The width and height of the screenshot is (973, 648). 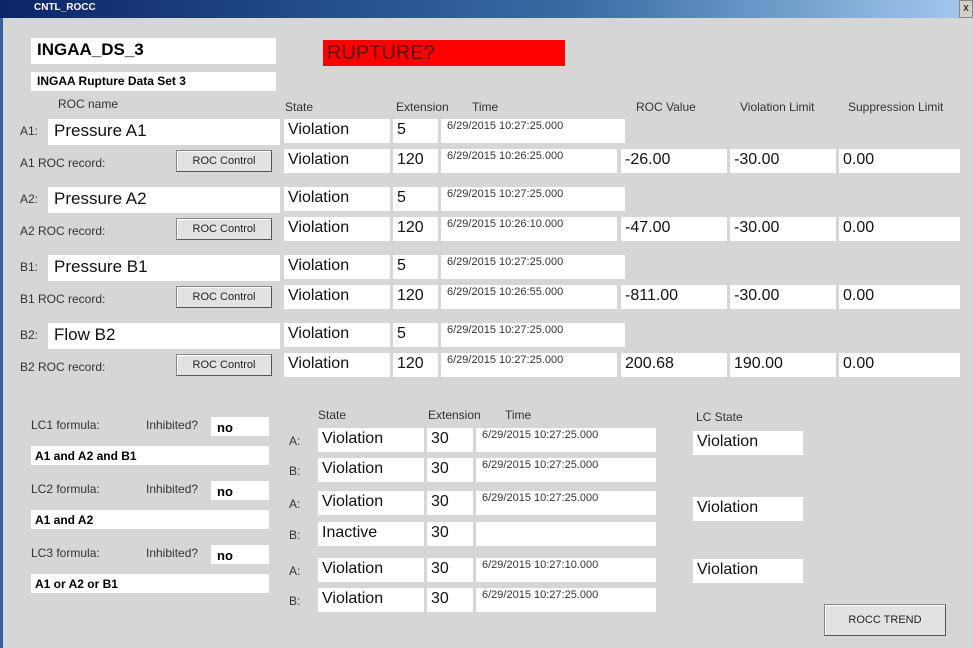 What do you see at coordinates (164, 268) in the screenshot?
I see `roc-name-field: Pressure B1` at bounding box center [164, 268].